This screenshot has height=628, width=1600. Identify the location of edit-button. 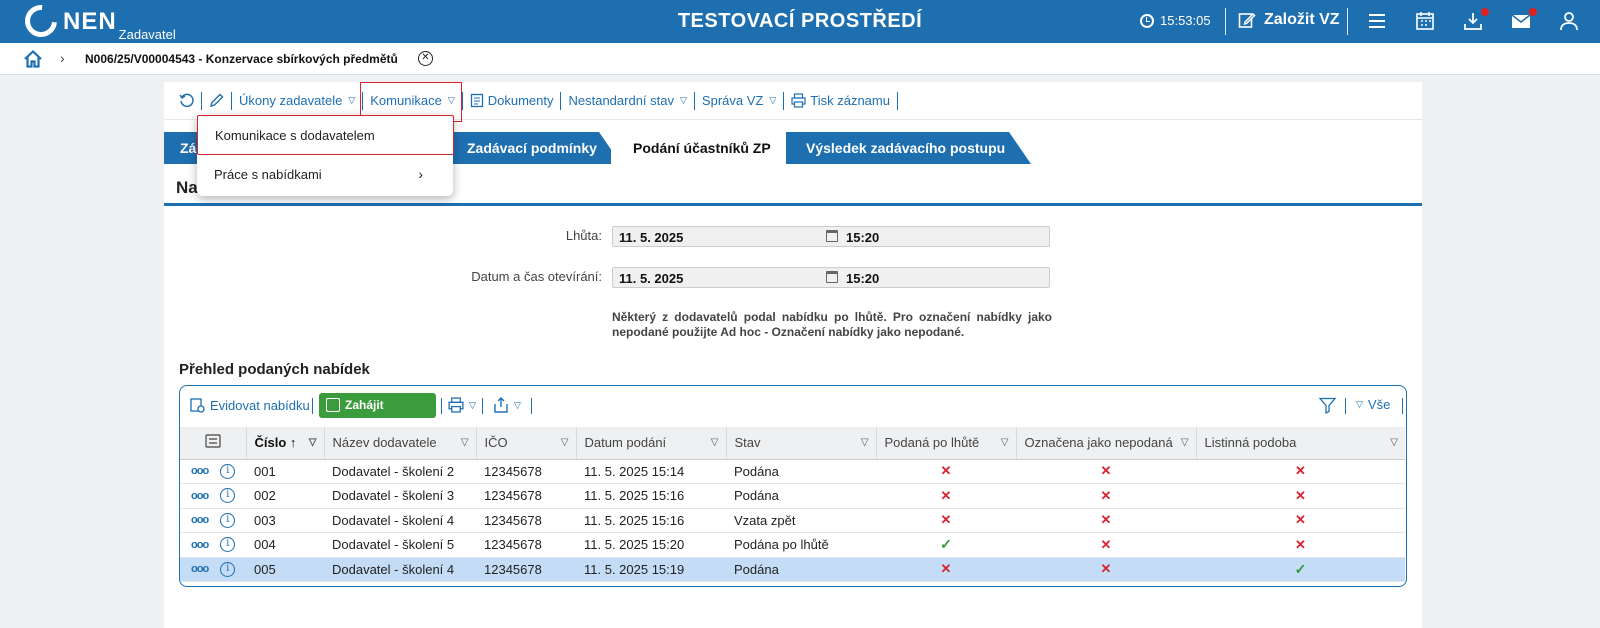
(217, 100).